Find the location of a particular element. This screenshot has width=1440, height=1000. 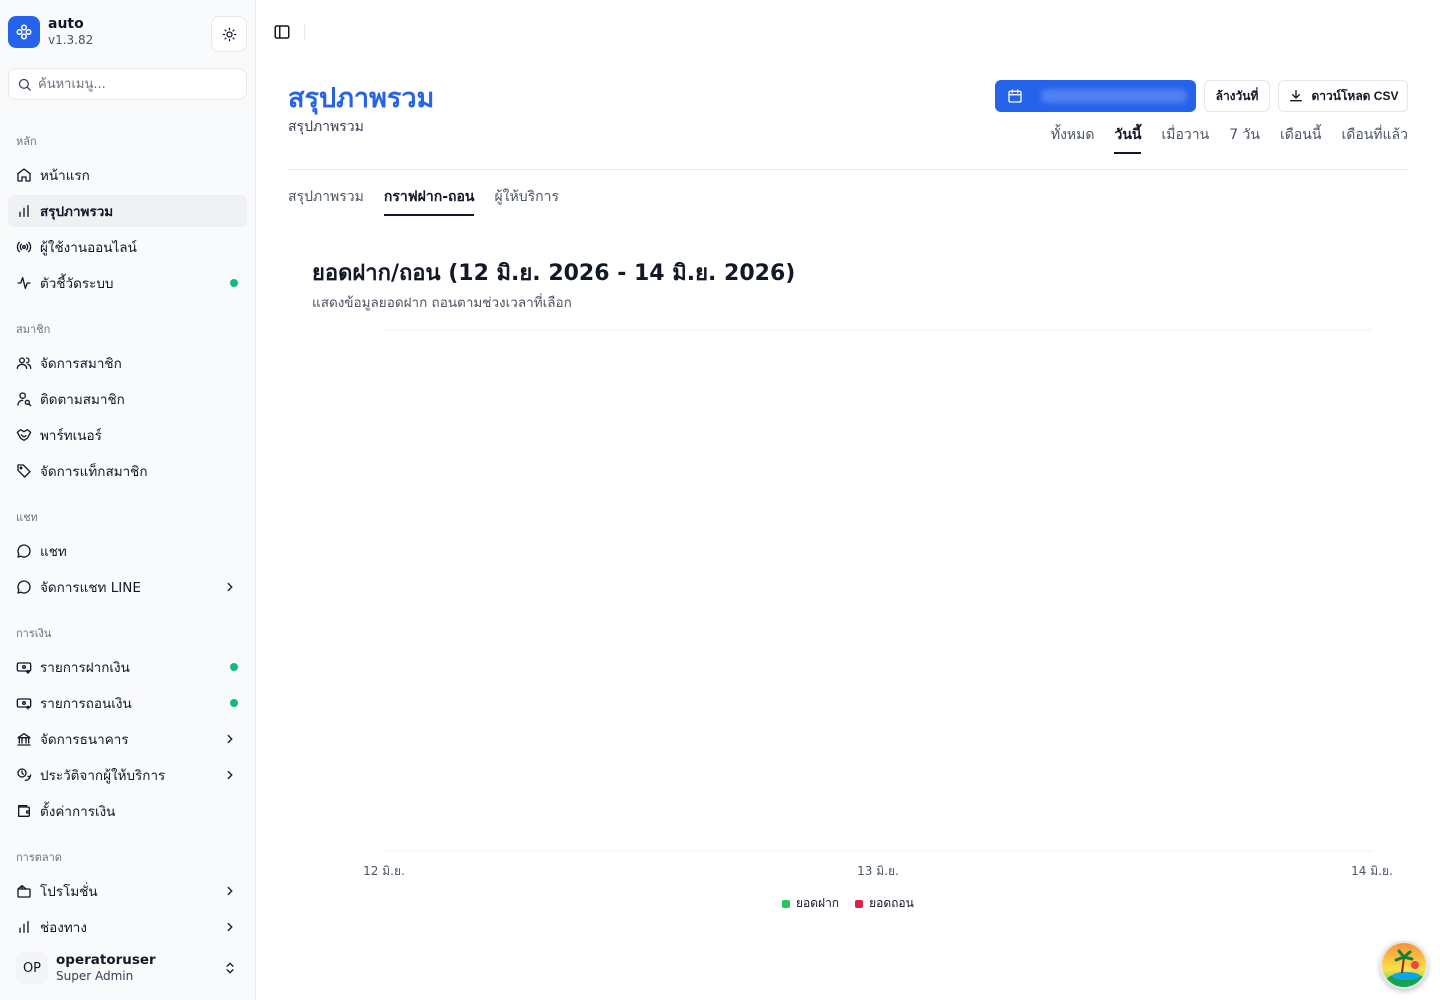

sidebar-item-banks: จัดการธนาคาร is located at coordinates (127, 739).